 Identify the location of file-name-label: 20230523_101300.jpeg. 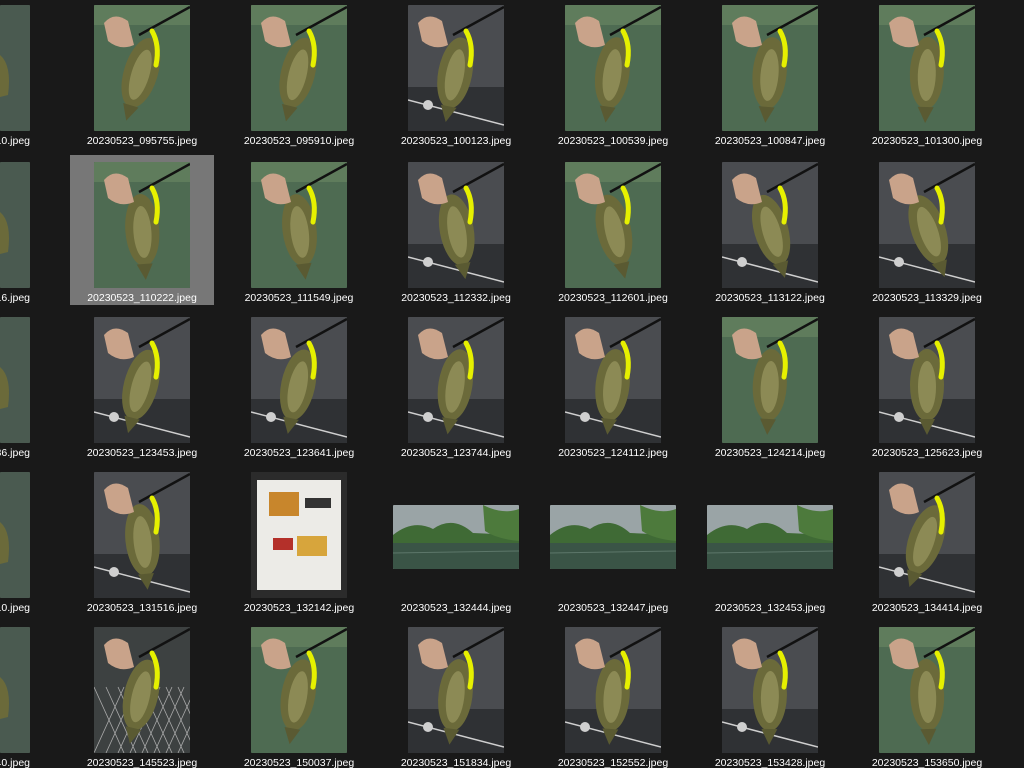
(927, 141).